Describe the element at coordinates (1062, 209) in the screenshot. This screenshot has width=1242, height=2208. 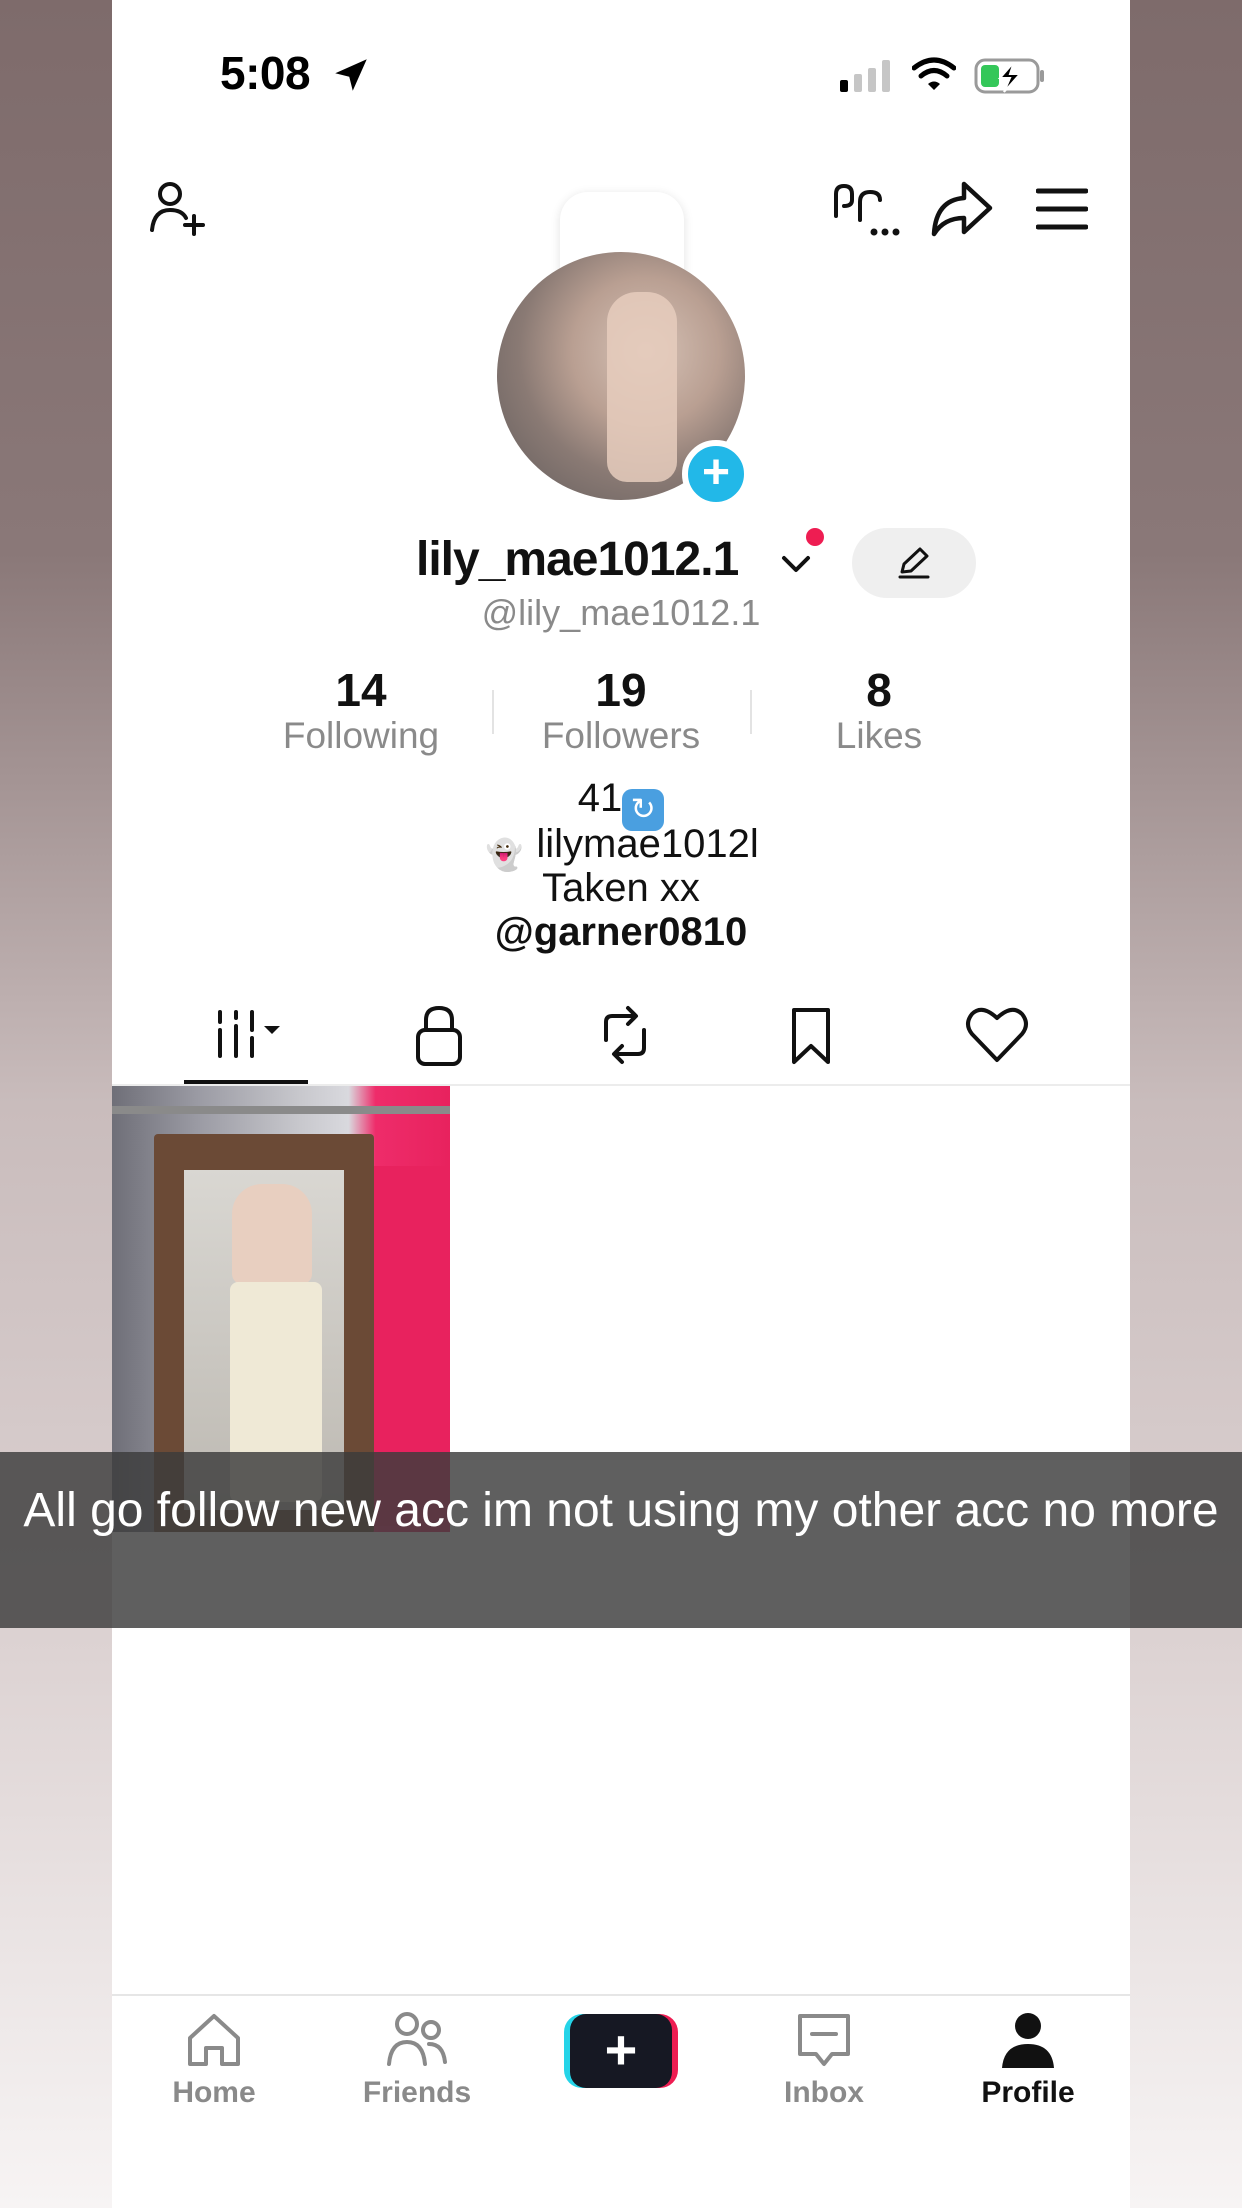
I see `menu-icon` at that location.